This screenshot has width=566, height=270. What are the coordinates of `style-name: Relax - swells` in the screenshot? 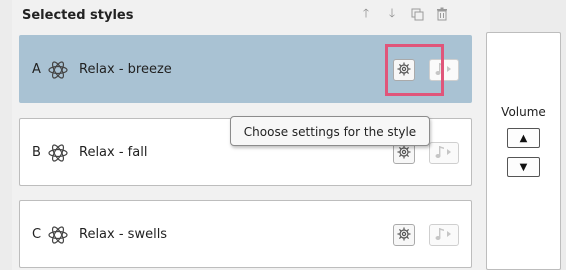 It's located at (123, 234).